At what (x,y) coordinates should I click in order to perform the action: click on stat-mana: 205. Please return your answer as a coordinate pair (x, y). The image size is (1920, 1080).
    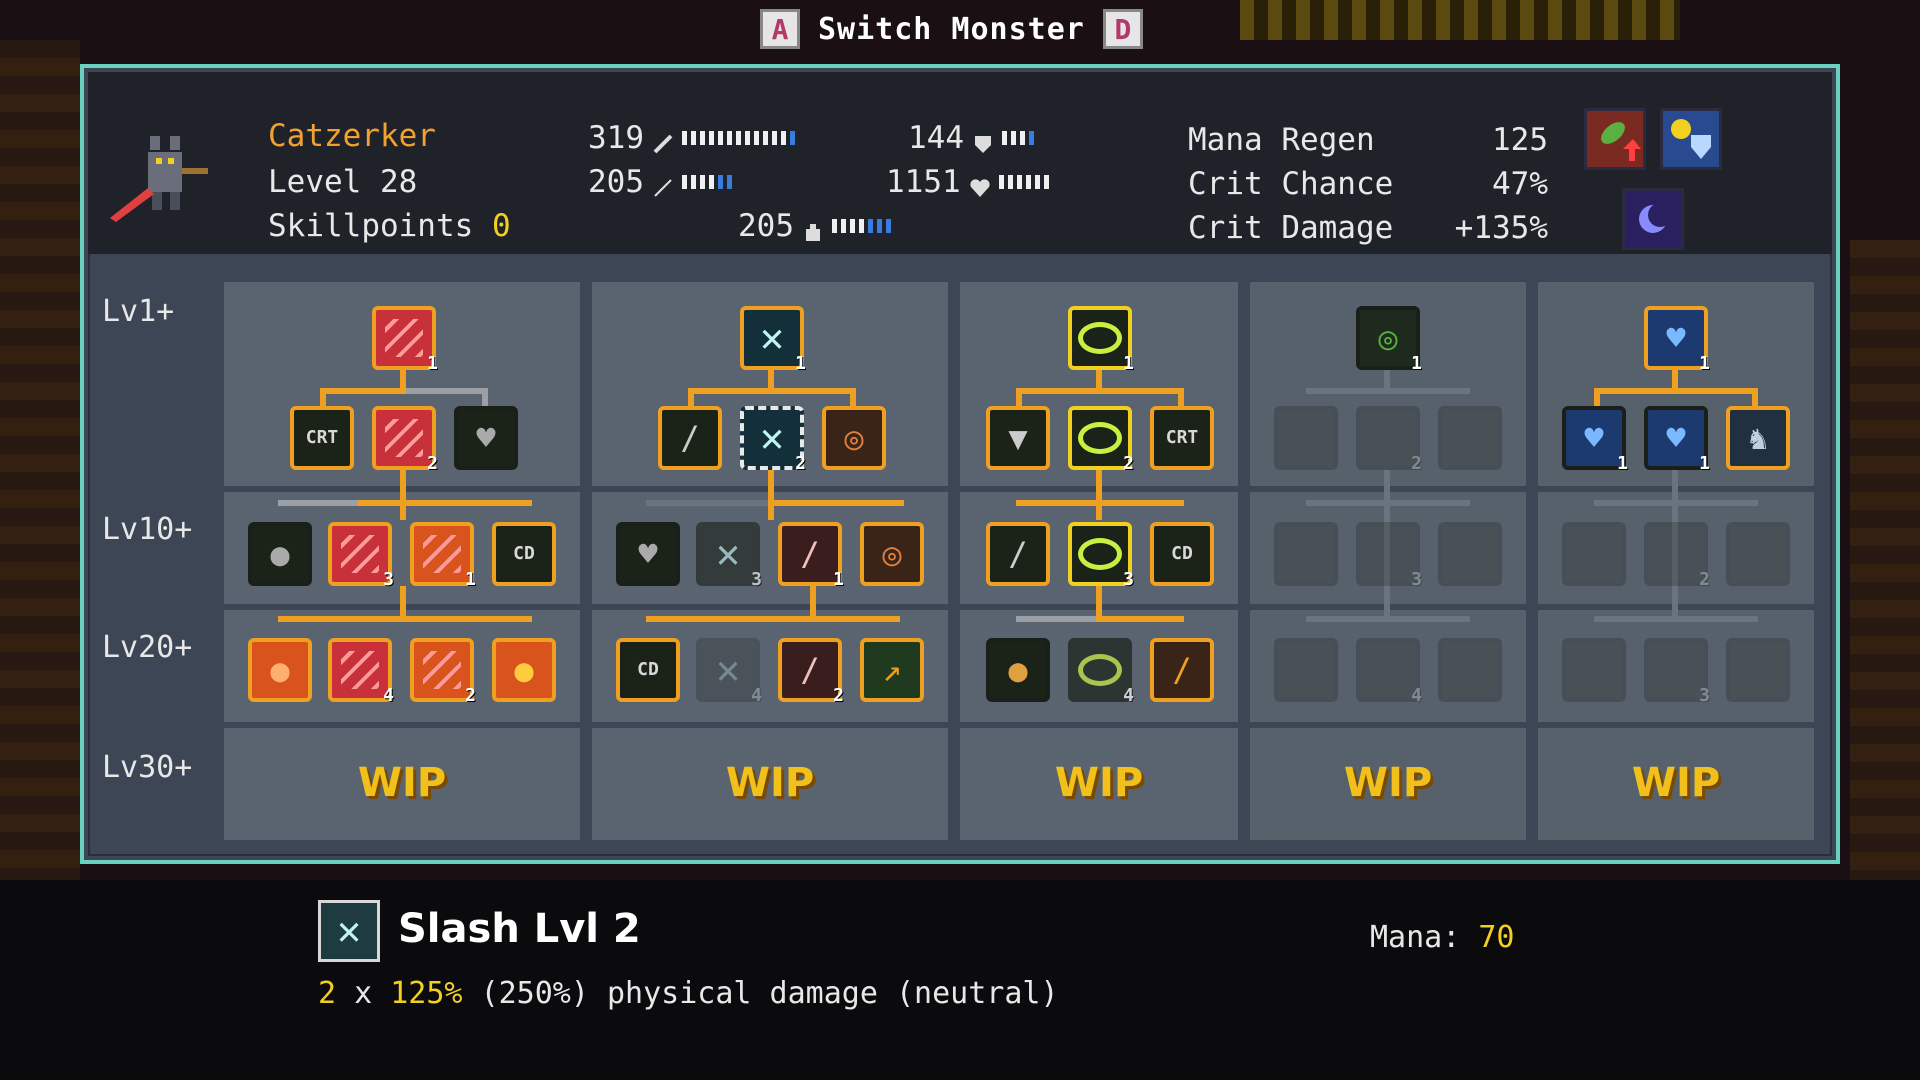
    Looking at the image, I should click on (814, 226).